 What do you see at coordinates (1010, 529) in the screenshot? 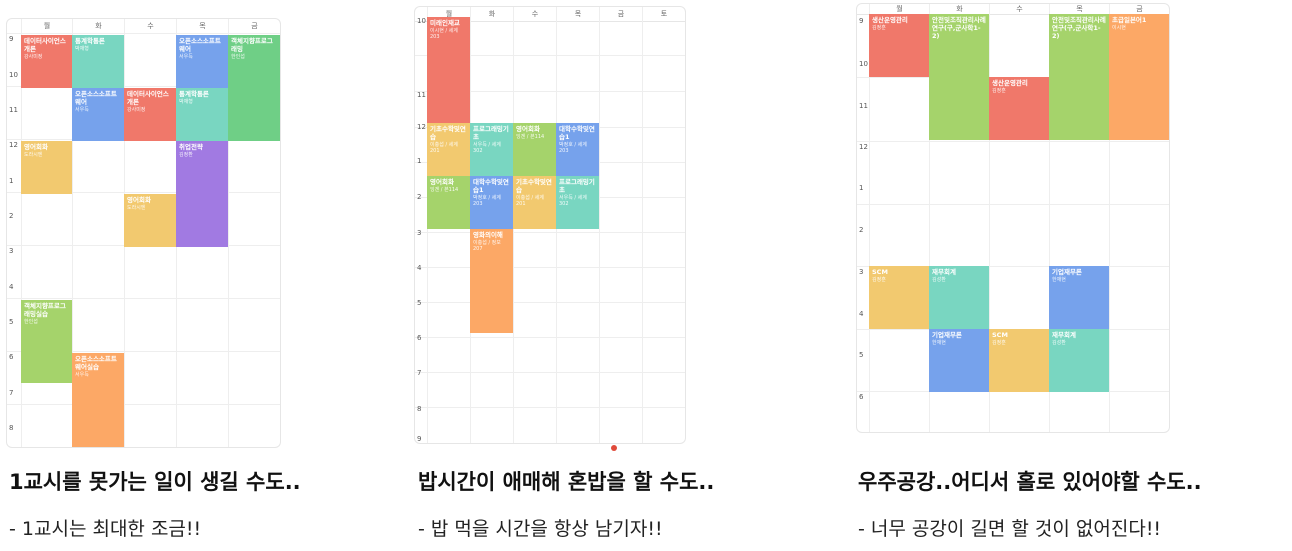
I see `caption-tip: - 너무 공강이 길면 할 것이 없어진다!!` at bounding box center [1010, 529].